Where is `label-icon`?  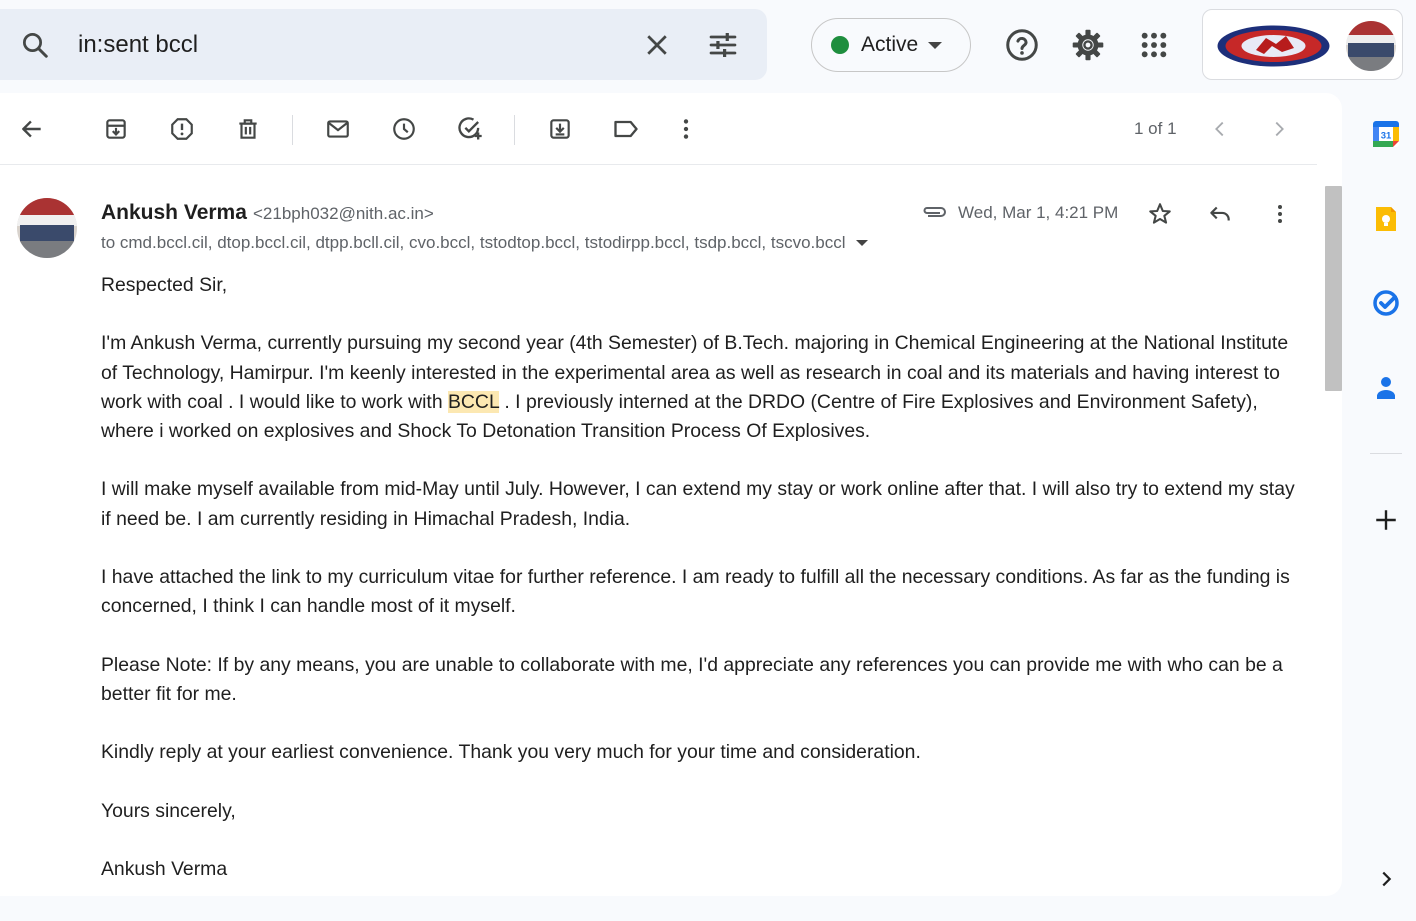 label-icon is located at coordinates (626, 129).